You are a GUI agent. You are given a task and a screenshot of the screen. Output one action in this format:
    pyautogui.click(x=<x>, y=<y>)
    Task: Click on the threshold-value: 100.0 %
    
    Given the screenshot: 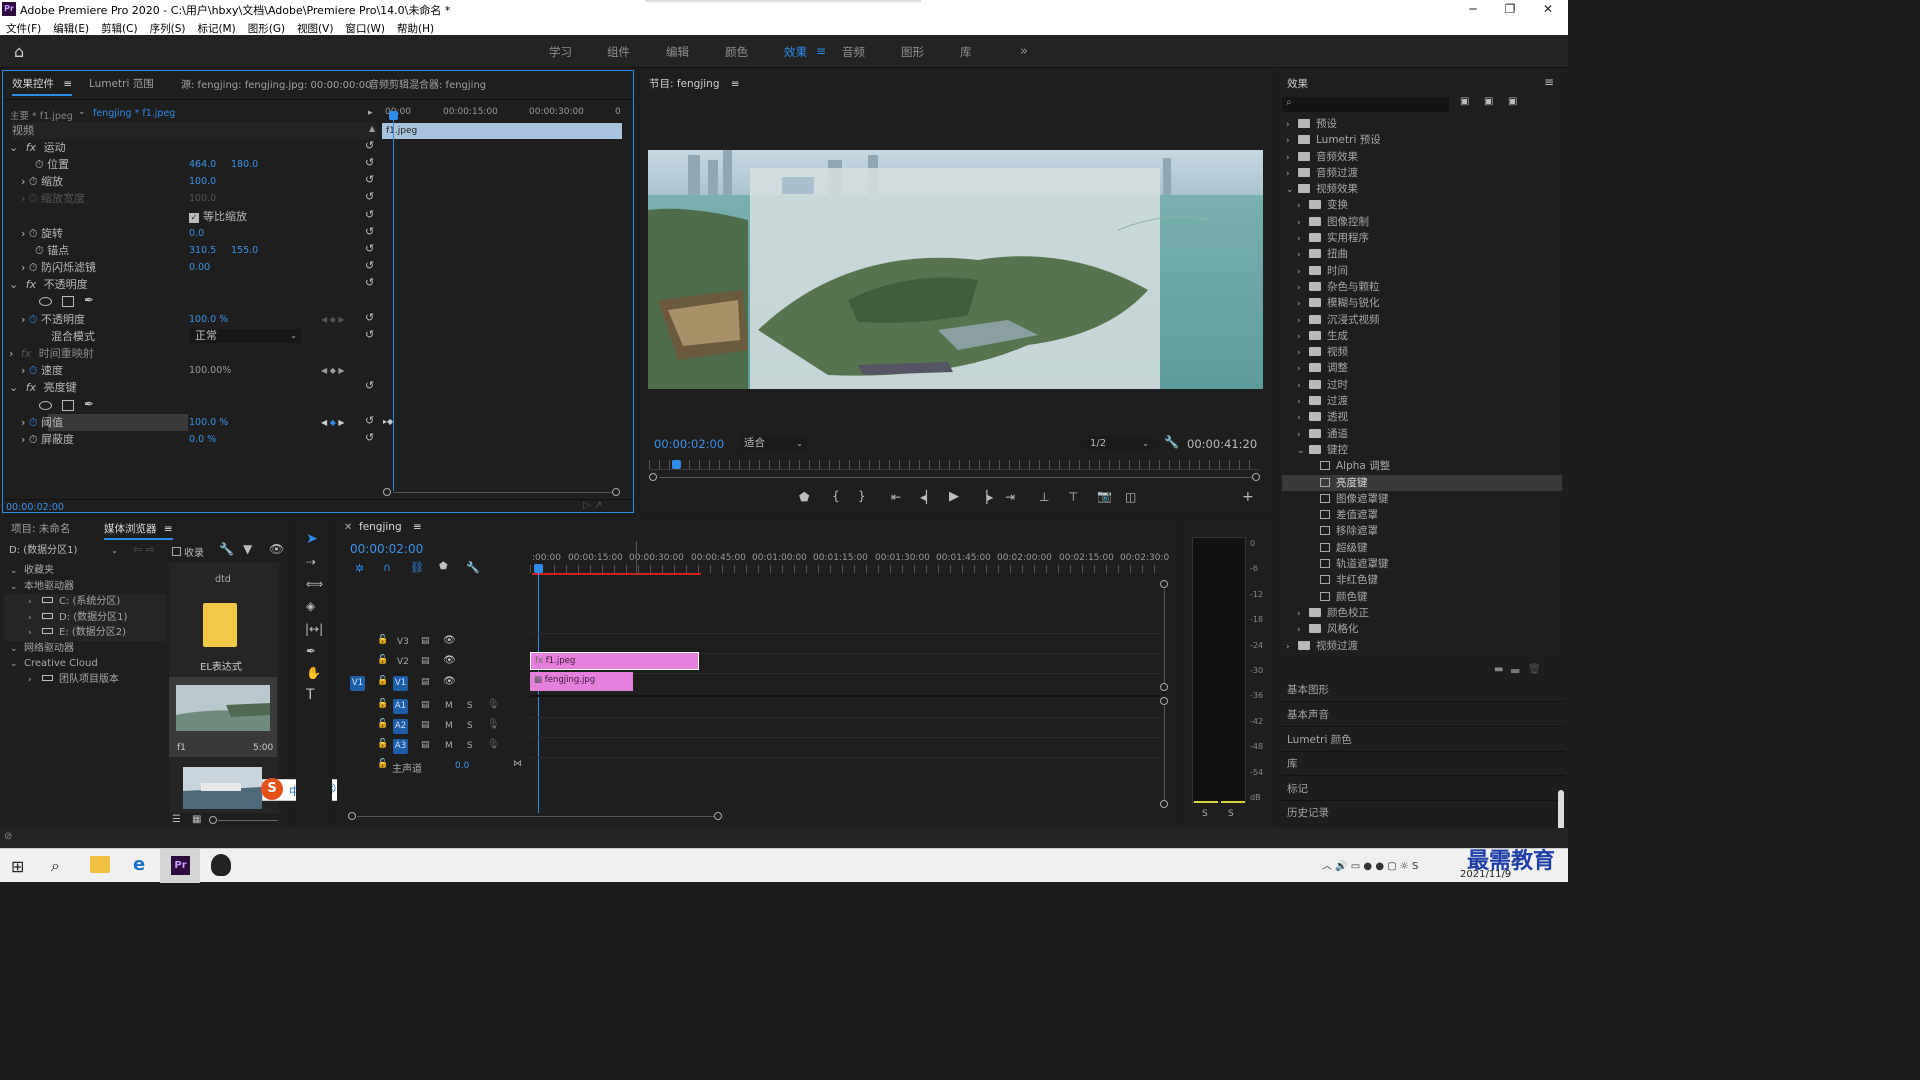 What is the action you would take?
    pyautogui.click(x=208, y=422)
    